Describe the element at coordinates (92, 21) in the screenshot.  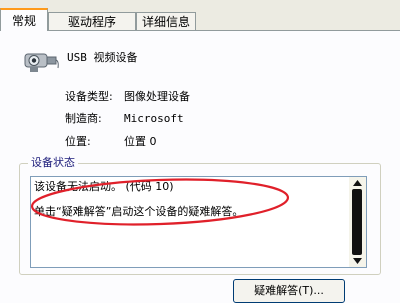
I see `tab-driver: 驱动程序` at that location.